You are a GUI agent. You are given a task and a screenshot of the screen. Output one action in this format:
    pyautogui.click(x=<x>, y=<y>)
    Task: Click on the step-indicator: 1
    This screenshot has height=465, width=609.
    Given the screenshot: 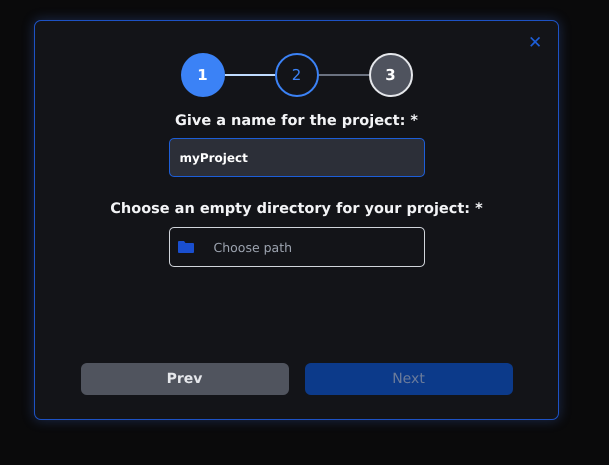 What is the action you would take?
    pyautogui.click(x=202, y=75)
    